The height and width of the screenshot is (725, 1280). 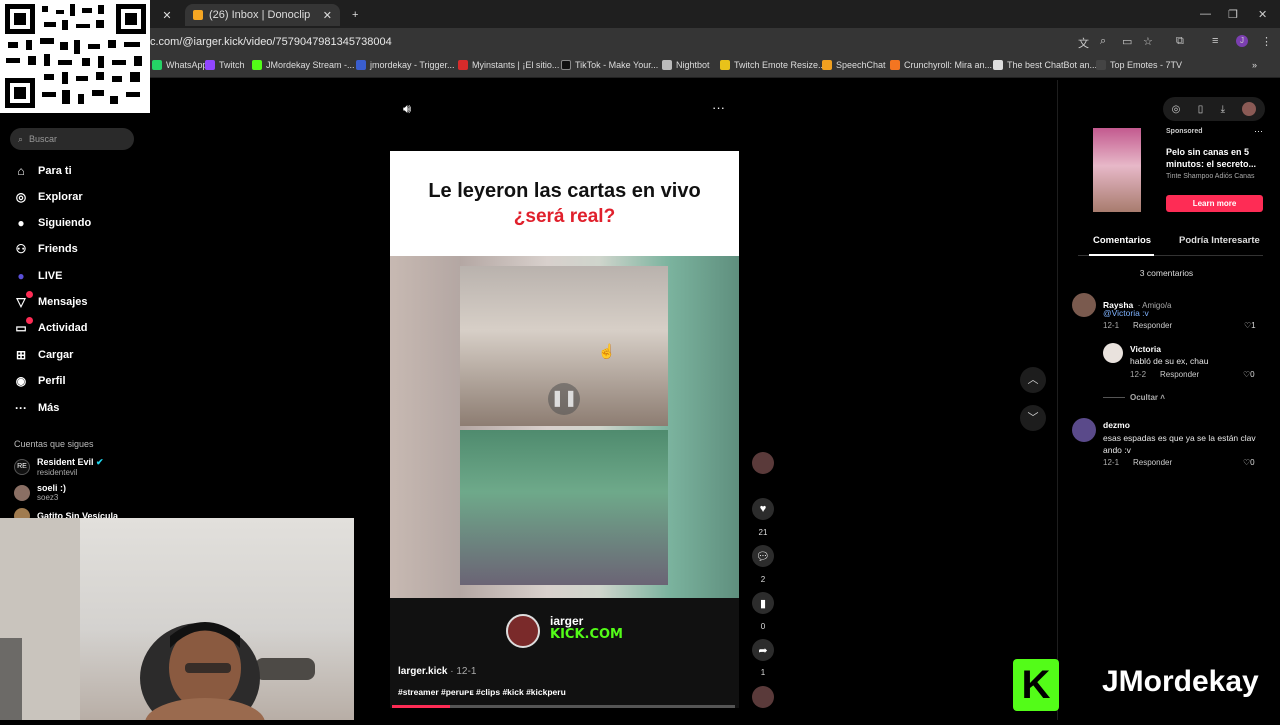 I want to click on nav-perfil: ◉ Perfil, so click(x=40, y=381).